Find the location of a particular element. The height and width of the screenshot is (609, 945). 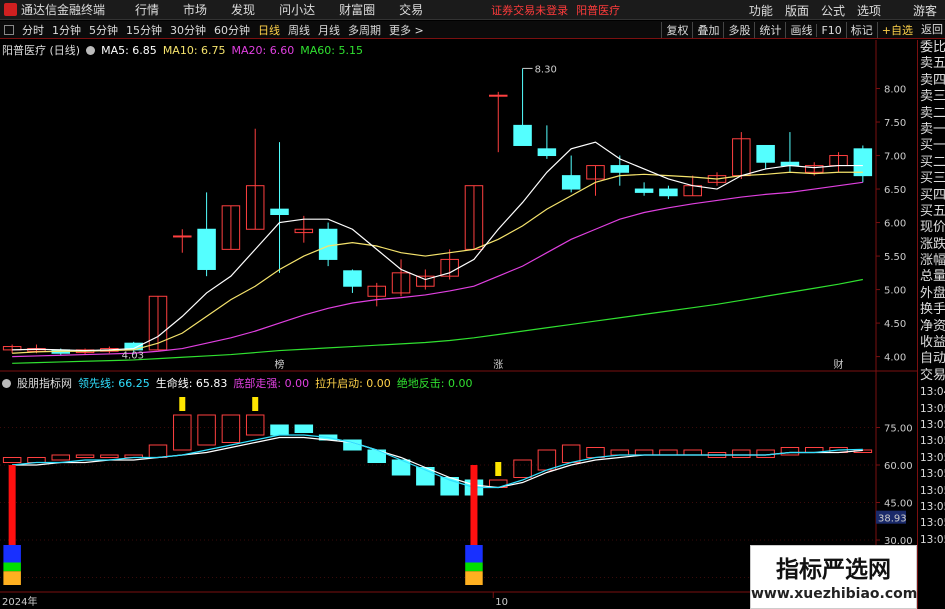

life-line-label: 生命线: 65.83 is located at coordinates (191, 383).